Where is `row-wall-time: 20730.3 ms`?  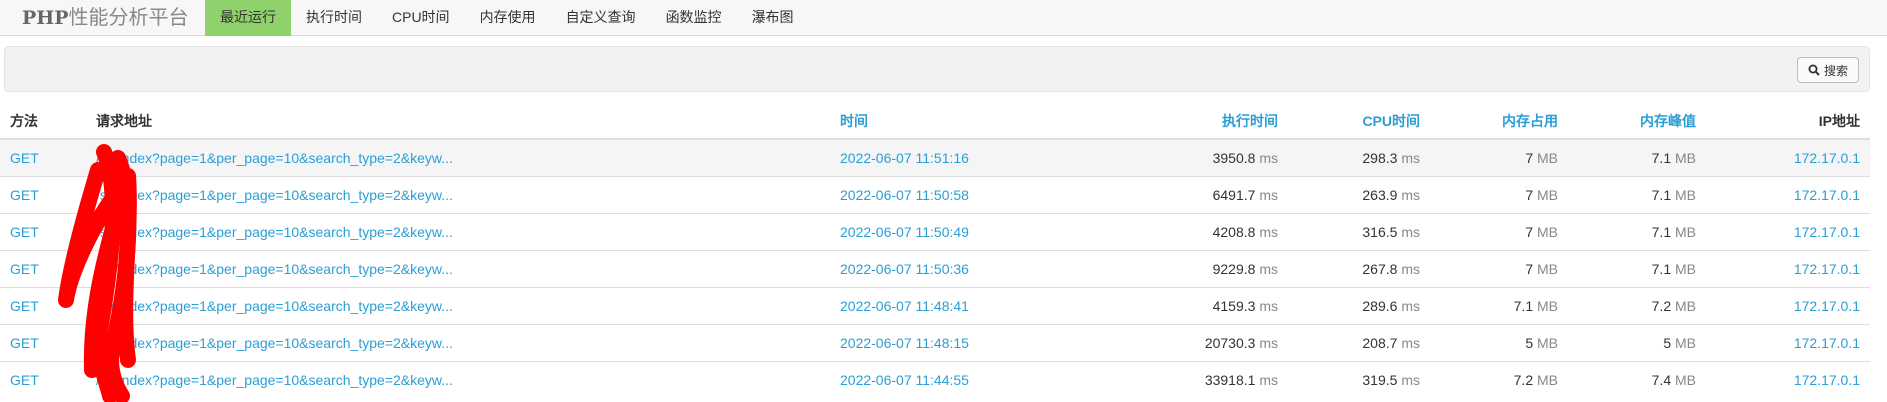
row-wall-time: 20730.3 ms is located at coordinates (1209, 343).